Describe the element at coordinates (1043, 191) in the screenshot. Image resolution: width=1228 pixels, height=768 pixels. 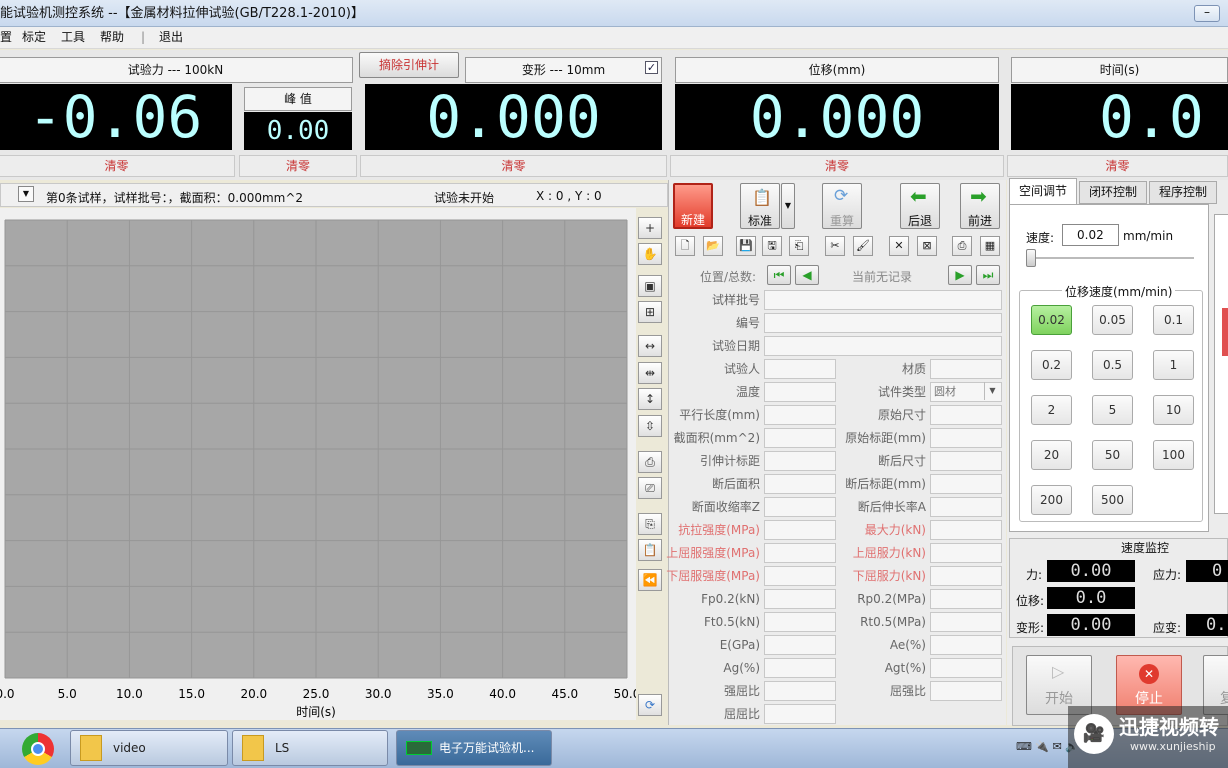
I see `tab-space-adjust: 空间调节` at that location.